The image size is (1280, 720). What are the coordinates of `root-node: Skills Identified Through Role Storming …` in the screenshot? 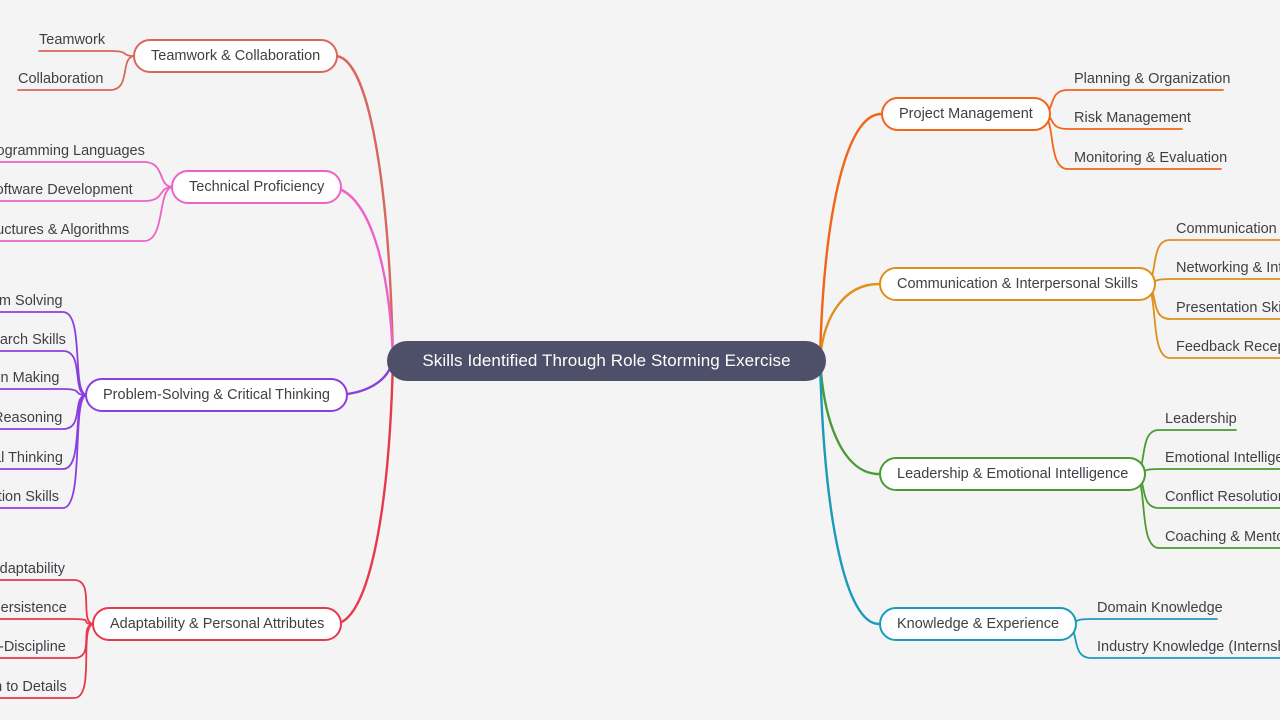 It's located at (606, 361).